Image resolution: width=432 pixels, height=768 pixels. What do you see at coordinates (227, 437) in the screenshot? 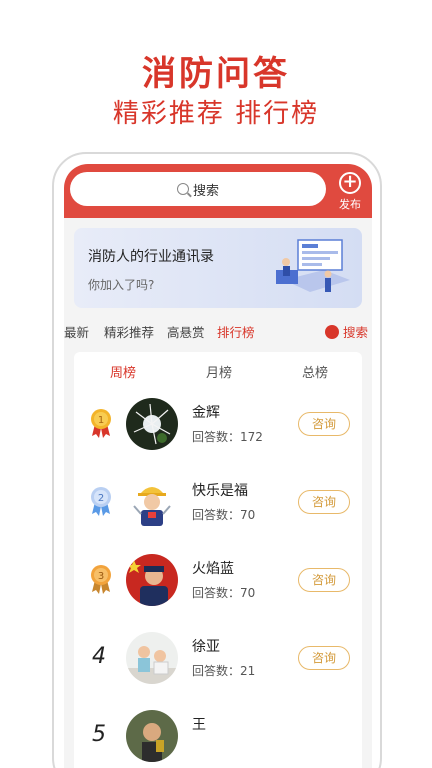
I see `answer-count: 回答数：172` at bounding box center [227, 437].